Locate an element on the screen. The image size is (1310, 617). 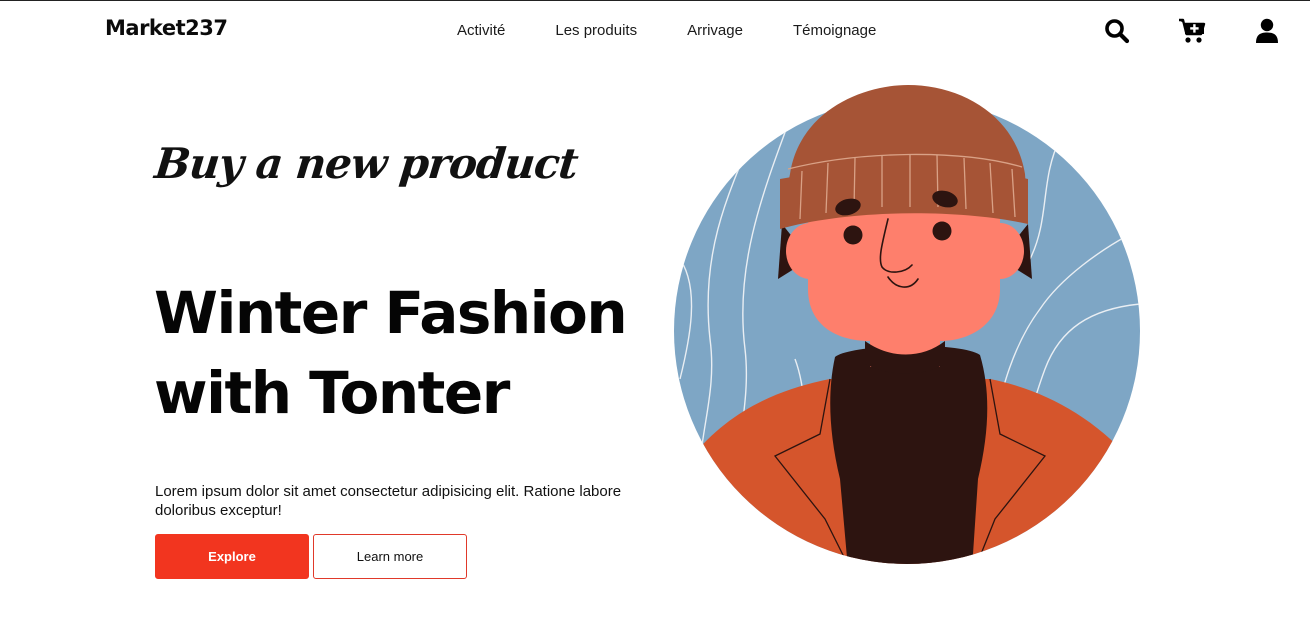
hero-headline-line-1: Winter Fashion is located at coordinates (391, 313).